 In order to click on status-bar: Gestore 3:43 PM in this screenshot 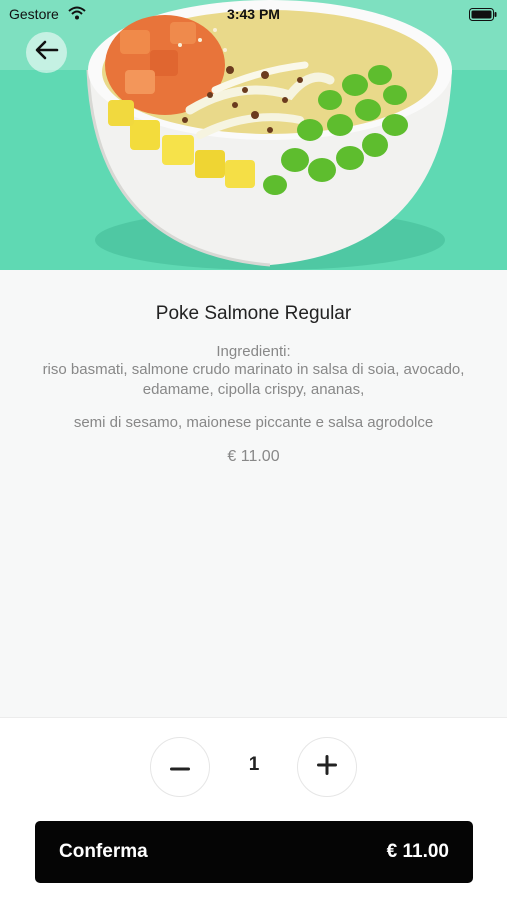, I will do `click(253, 14)`.